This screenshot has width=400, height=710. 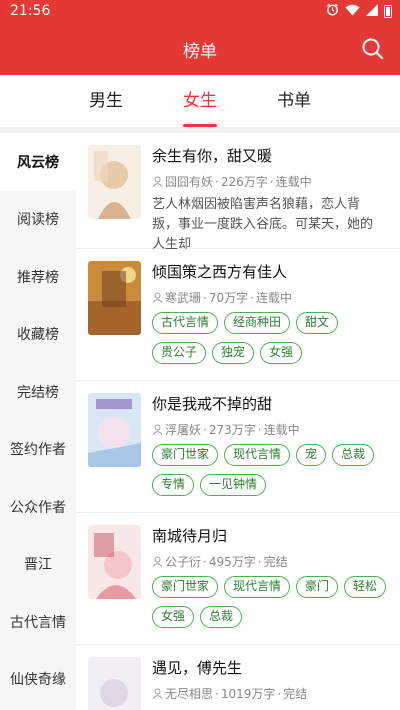 What do you see at coordinates (38, 450) in the screenshot?
I see `sidebar-item-signed-authors: 签约作者` at bounding box center [38, 450].